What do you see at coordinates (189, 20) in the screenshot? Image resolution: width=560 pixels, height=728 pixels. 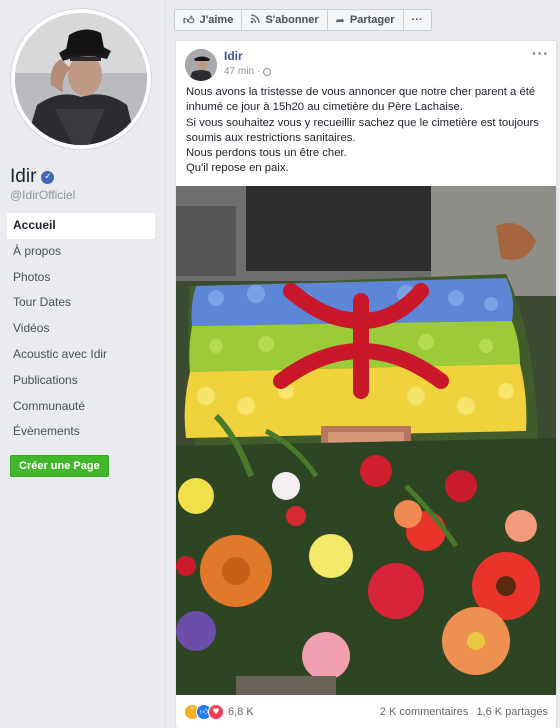 I see `thumbs-up-icon: 👍︎` at bounding box center [189, 20].